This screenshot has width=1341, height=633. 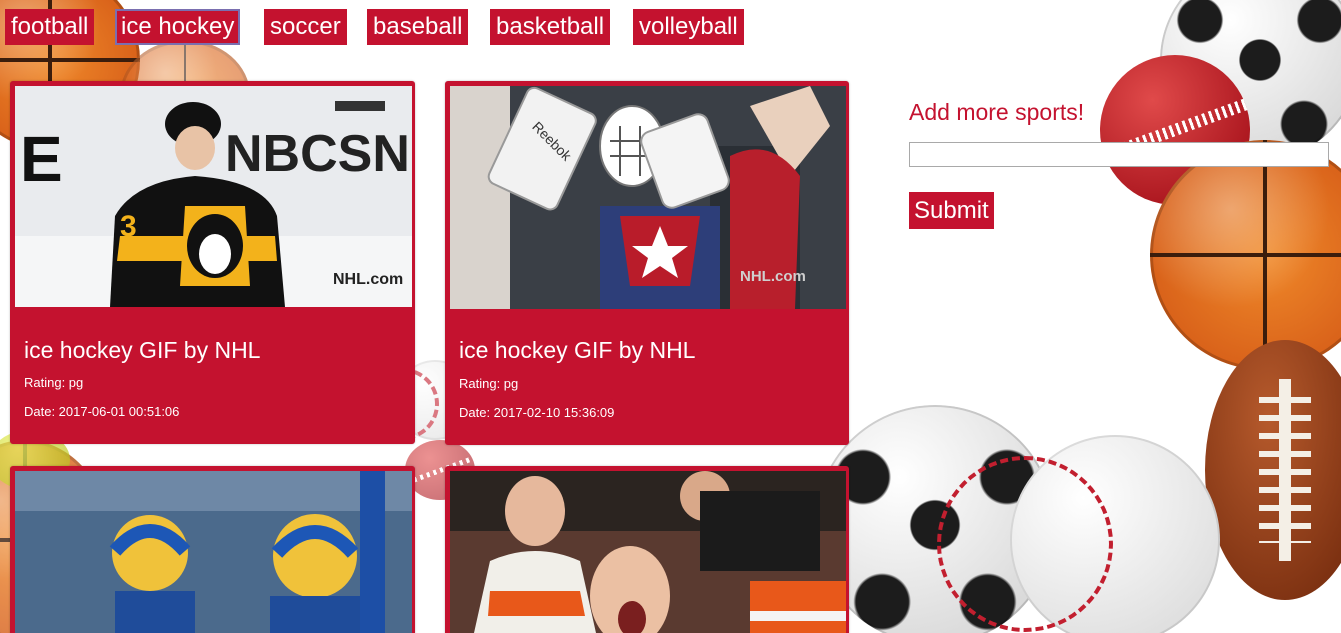 I want to click on new-sport-input, so click(x=1119, y=154).